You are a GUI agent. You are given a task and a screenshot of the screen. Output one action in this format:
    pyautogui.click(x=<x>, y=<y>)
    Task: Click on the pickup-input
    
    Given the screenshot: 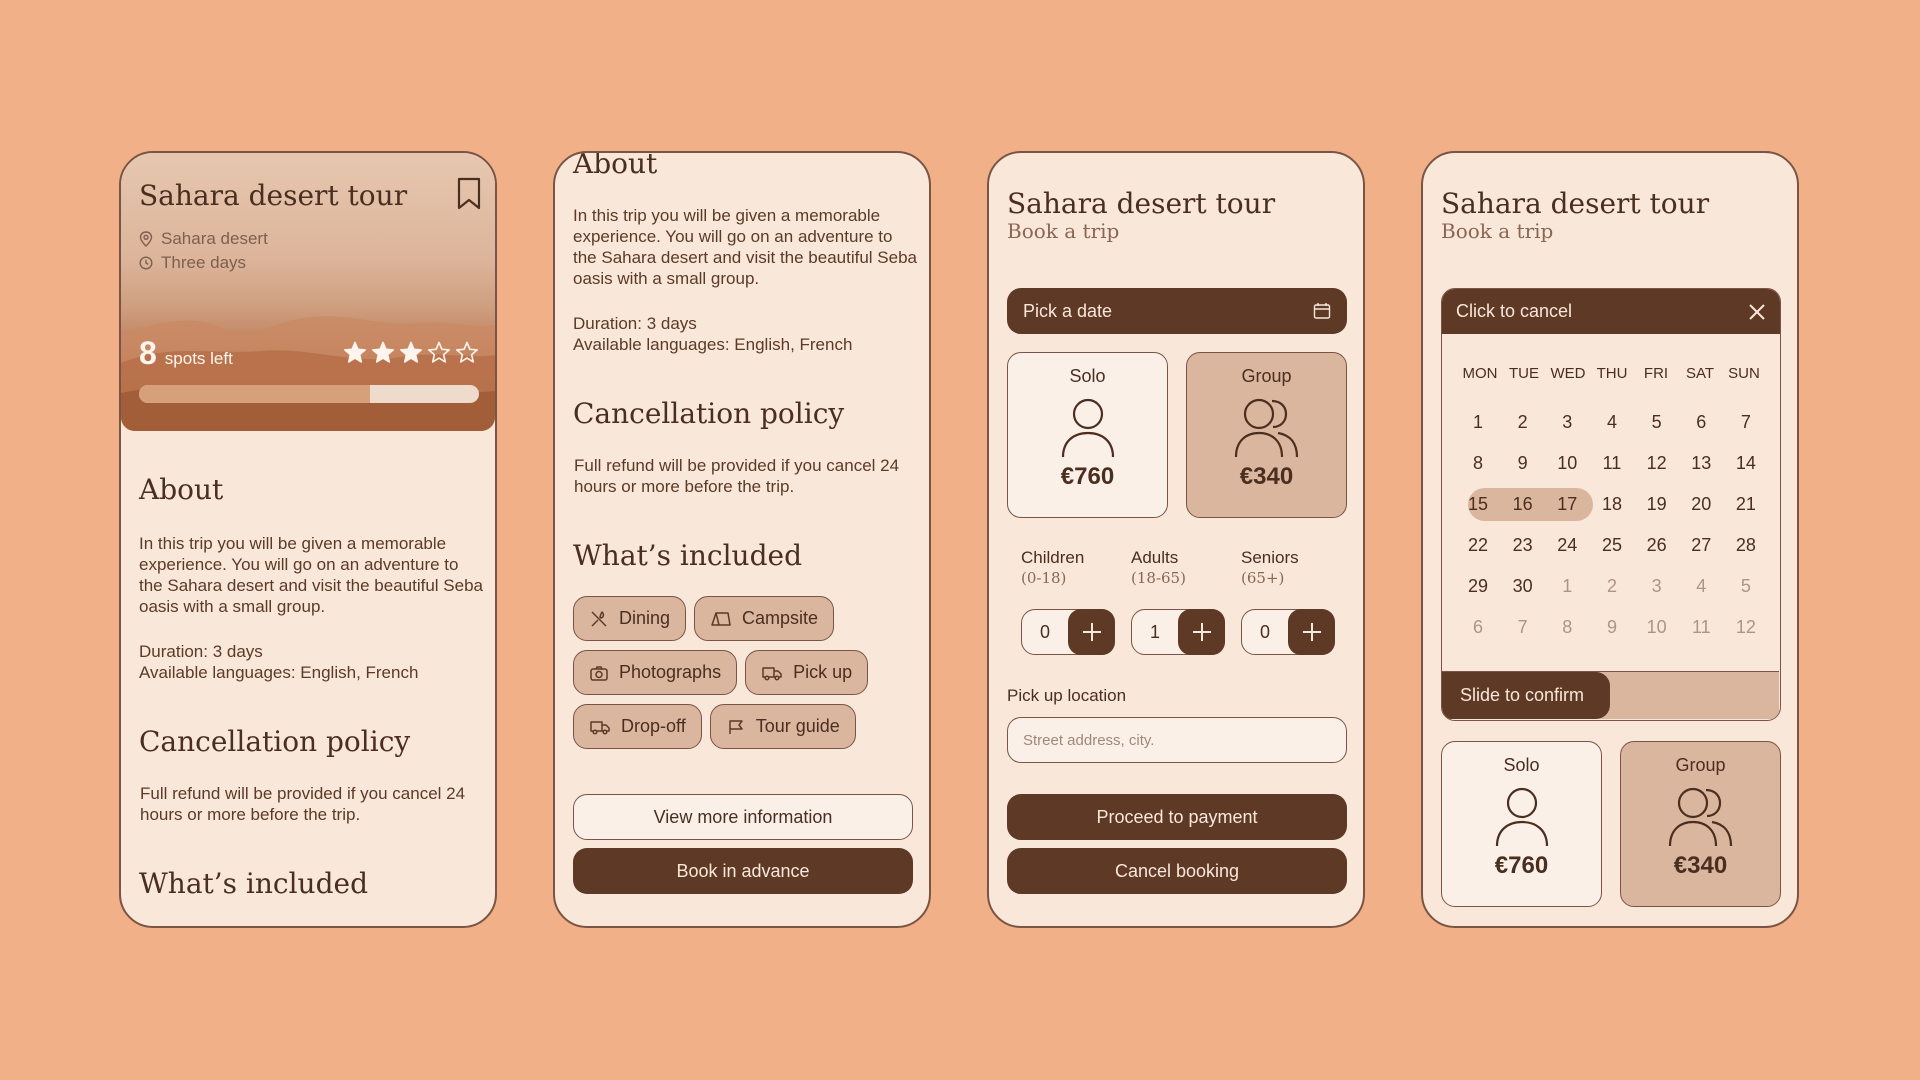 What is the action you would take?
    pyautogui.click(x=1177, y=740)
    